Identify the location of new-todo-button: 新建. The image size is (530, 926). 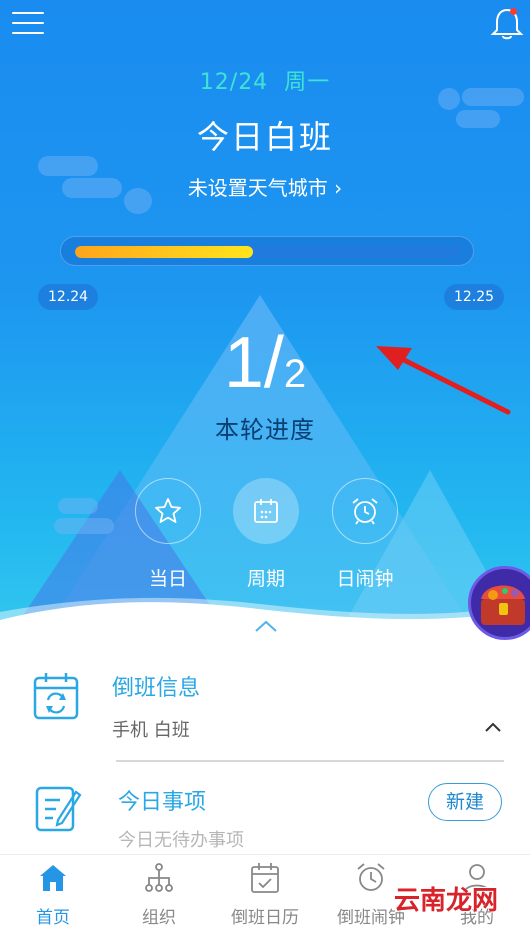
(465, 802).